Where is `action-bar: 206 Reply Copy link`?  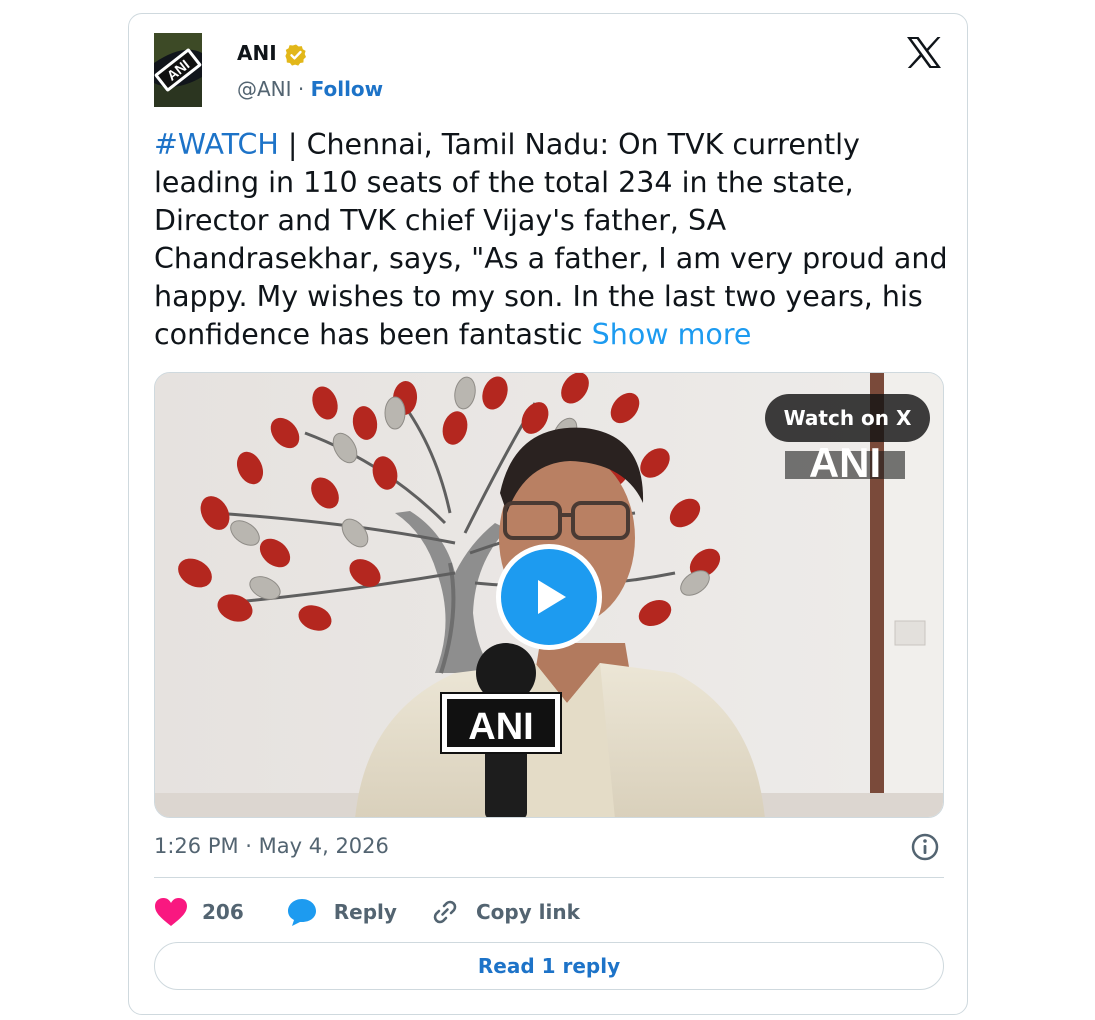
action-bar: 206 Reply Copy link is located at coordinates (367, 912).